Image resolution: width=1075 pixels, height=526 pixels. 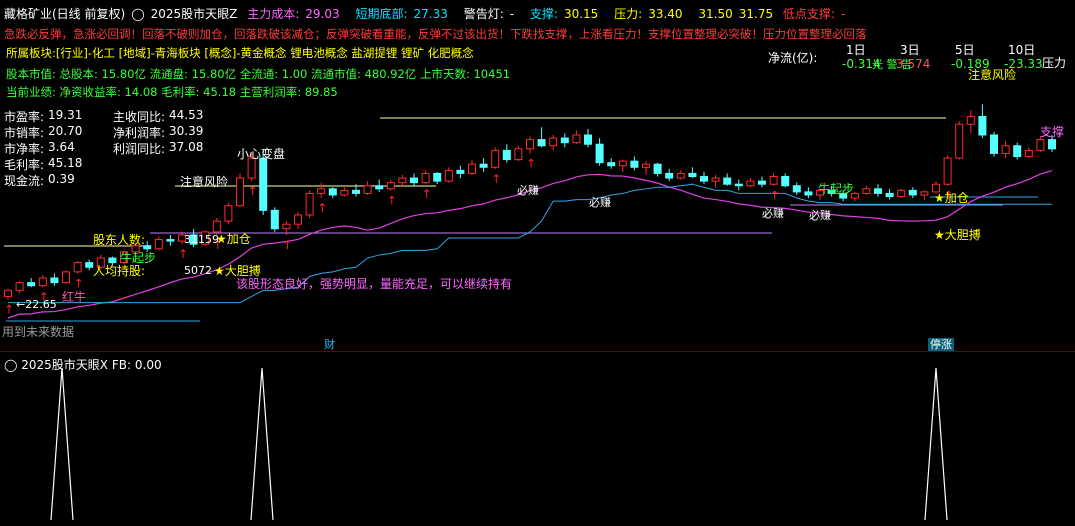 What do you see at coordinates (1052, 132) in the screenshot?
I see `support-right-label: 支撑` at bounding box center [1052, 132].